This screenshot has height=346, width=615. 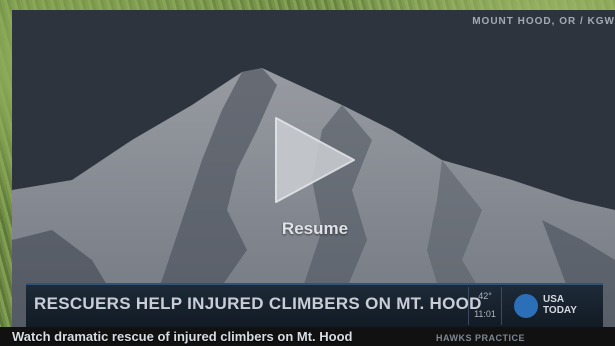 I want to click on resume-label: Resume, so click(x=315, y=229).